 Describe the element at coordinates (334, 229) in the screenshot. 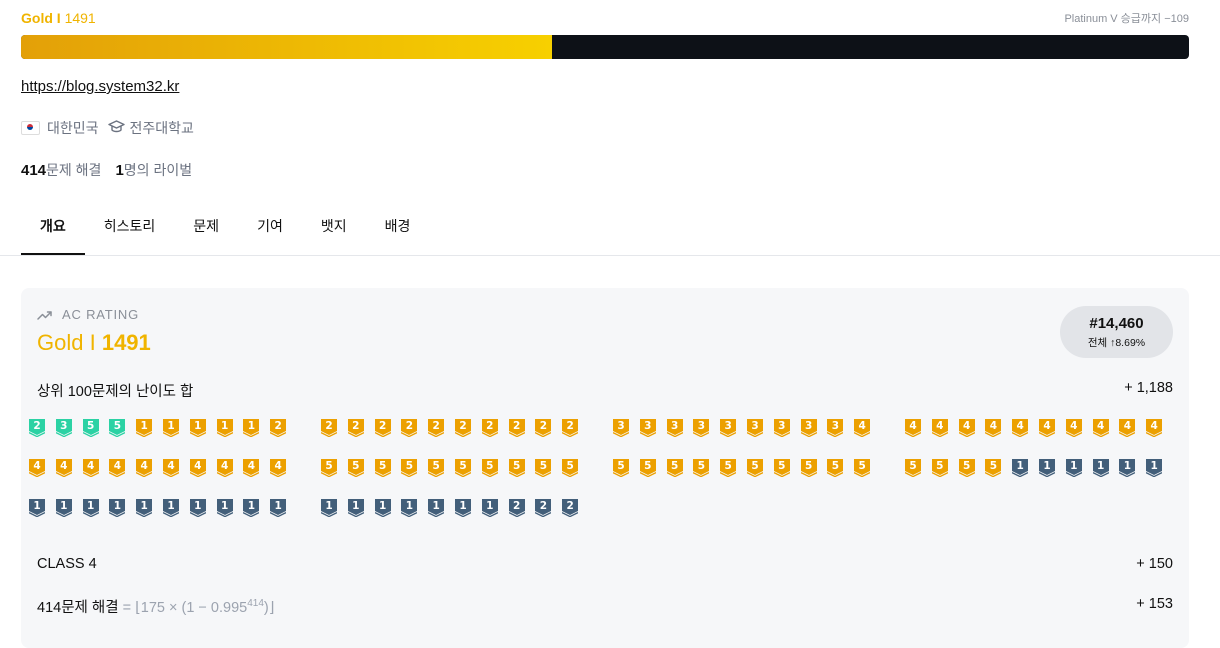

I see `tab-badges: 뱃지` at that location.